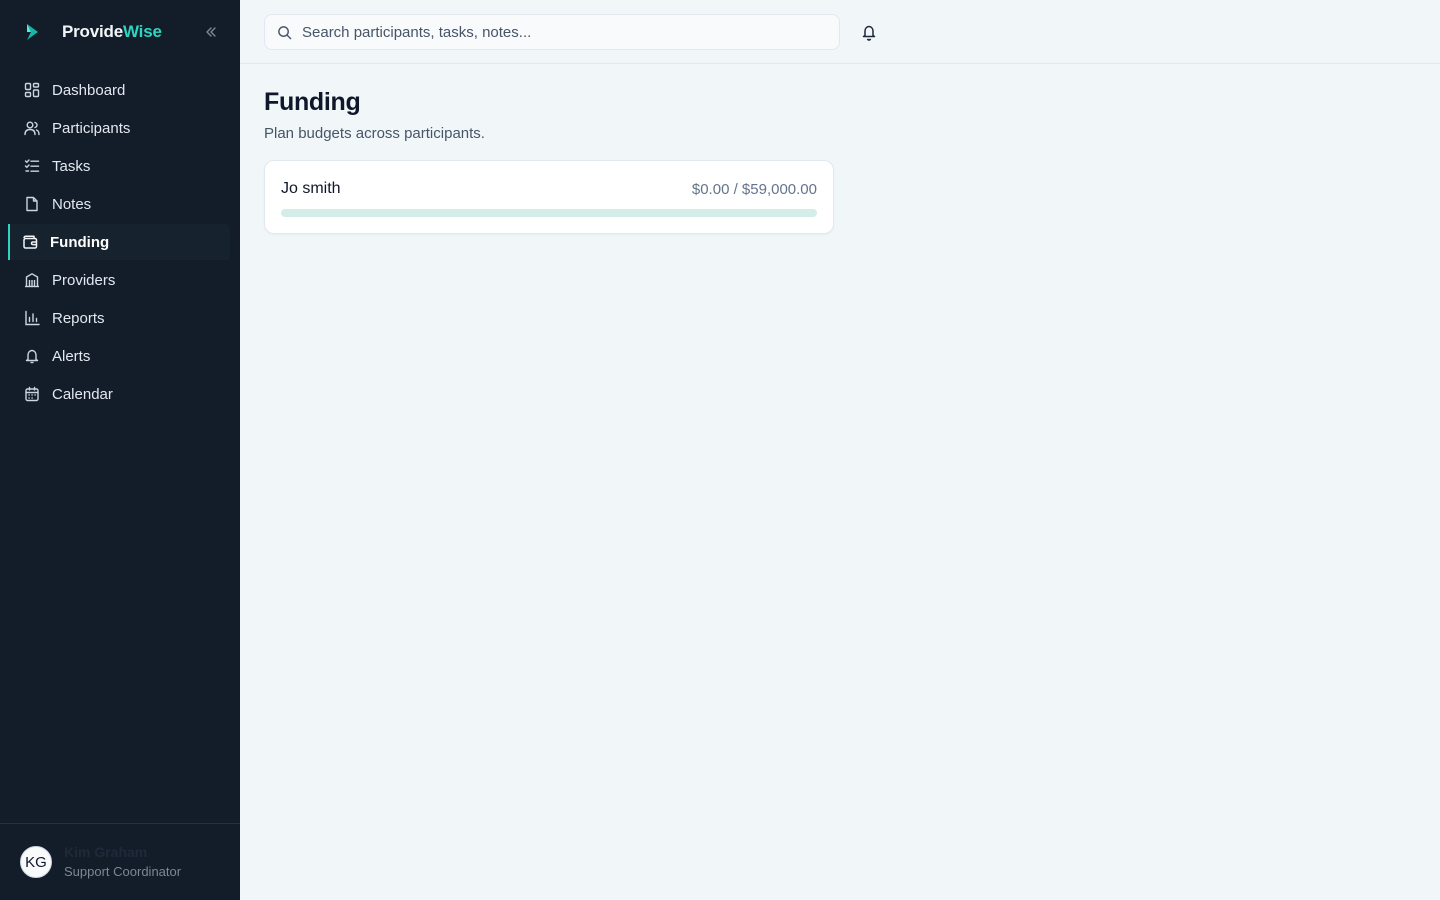 Image resolution: width=1440 pixels, height=900 pixels. Describe the element at coordinates (32, 280) in the screenshot. I see `building-icon` at that location.